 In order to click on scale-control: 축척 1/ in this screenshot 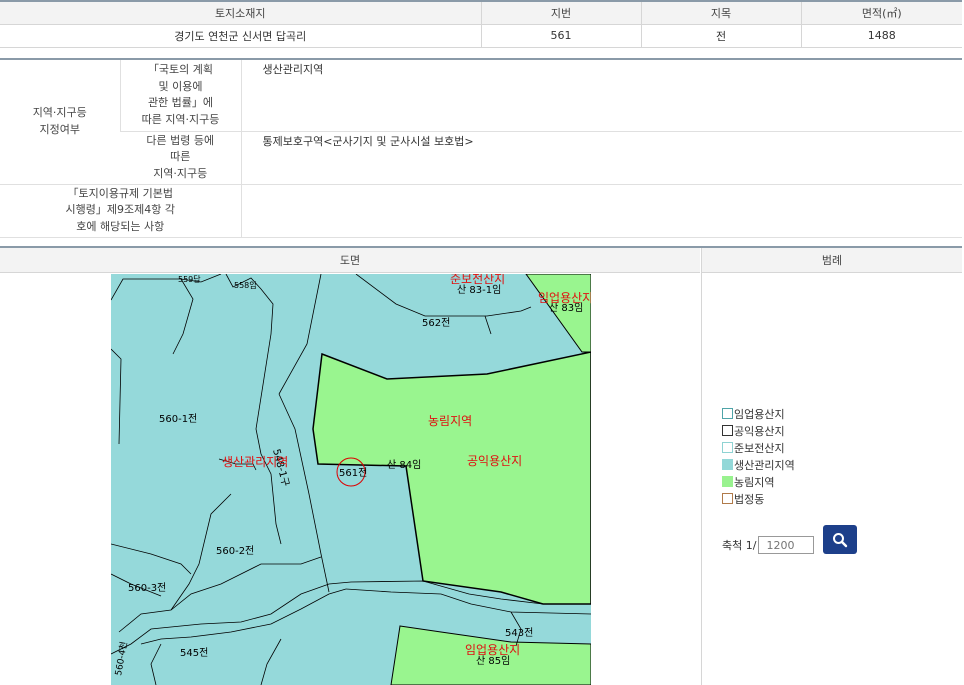, I will do `click(768, 545)`.